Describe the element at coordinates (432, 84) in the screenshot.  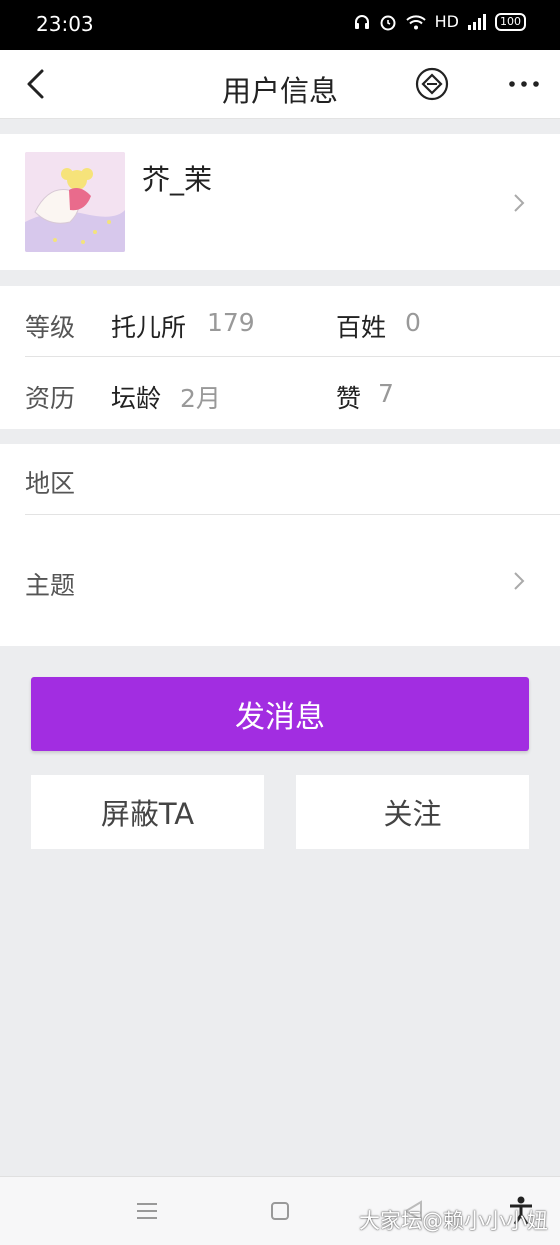
I see `diamond-icon` at that location.